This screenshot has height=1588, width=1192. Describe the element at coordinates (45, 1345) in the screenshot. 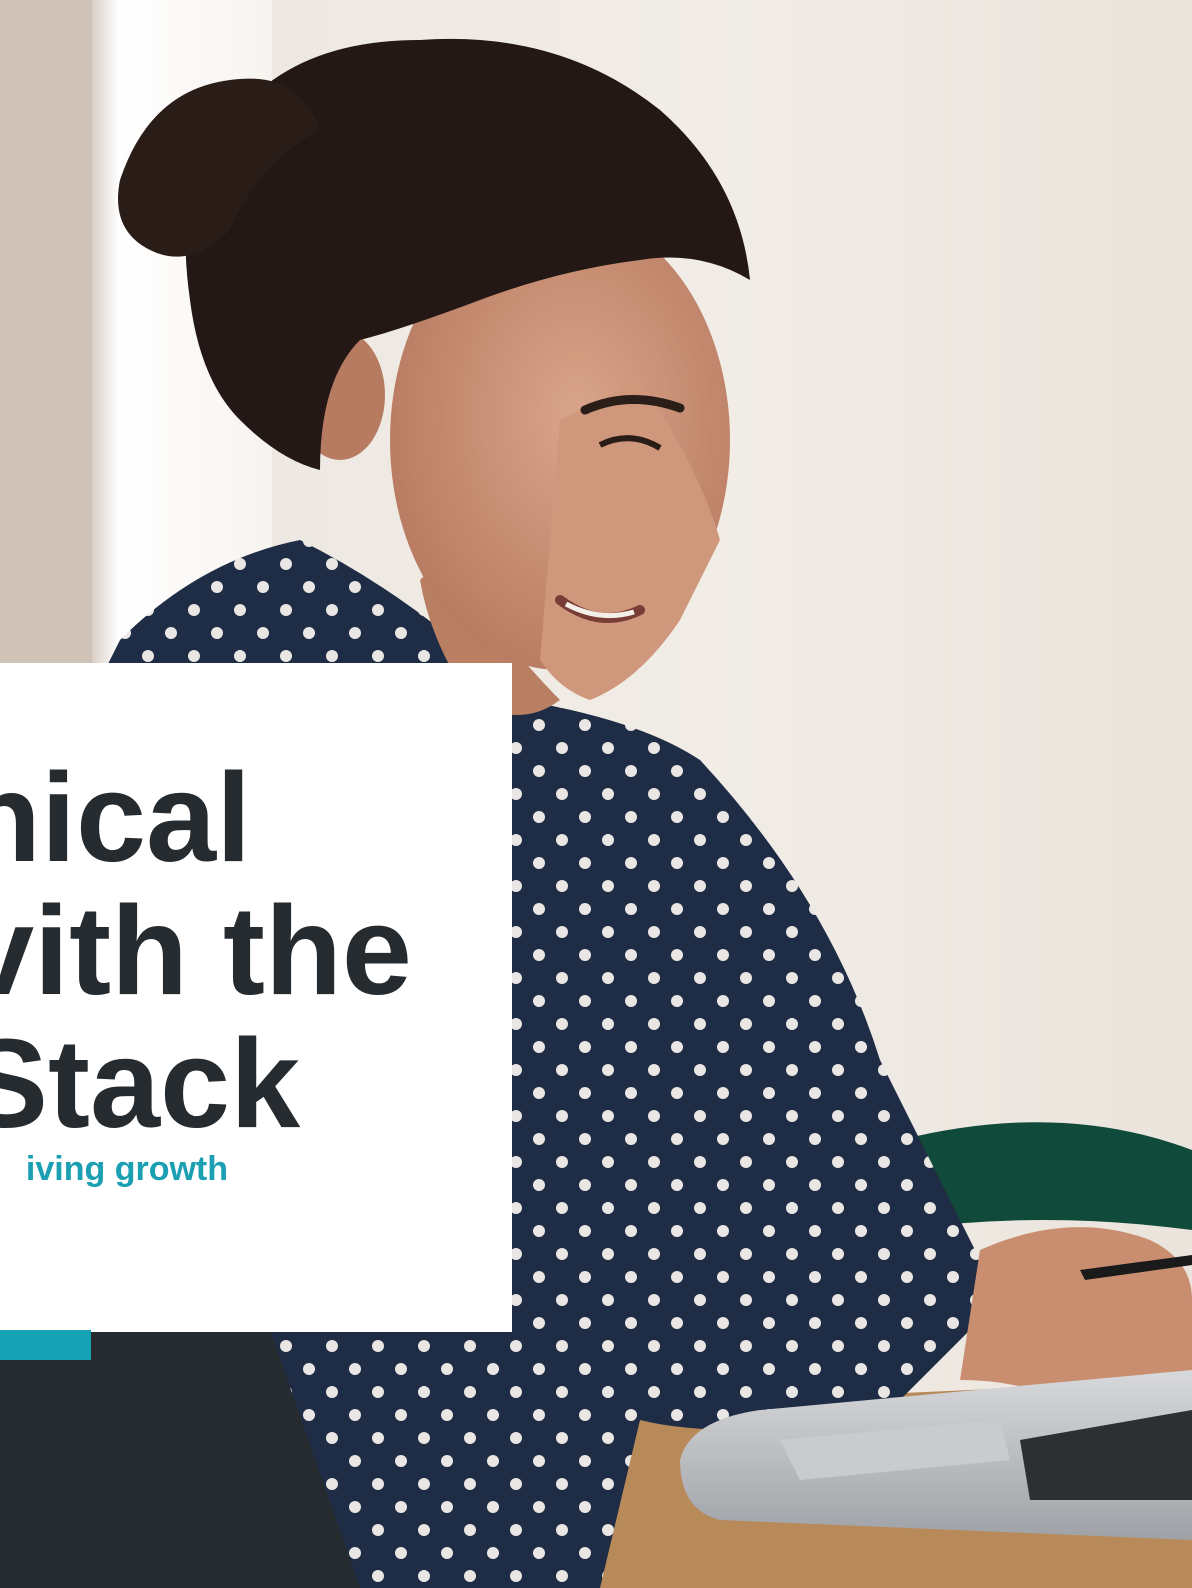

I see `accent-bar` at that location.